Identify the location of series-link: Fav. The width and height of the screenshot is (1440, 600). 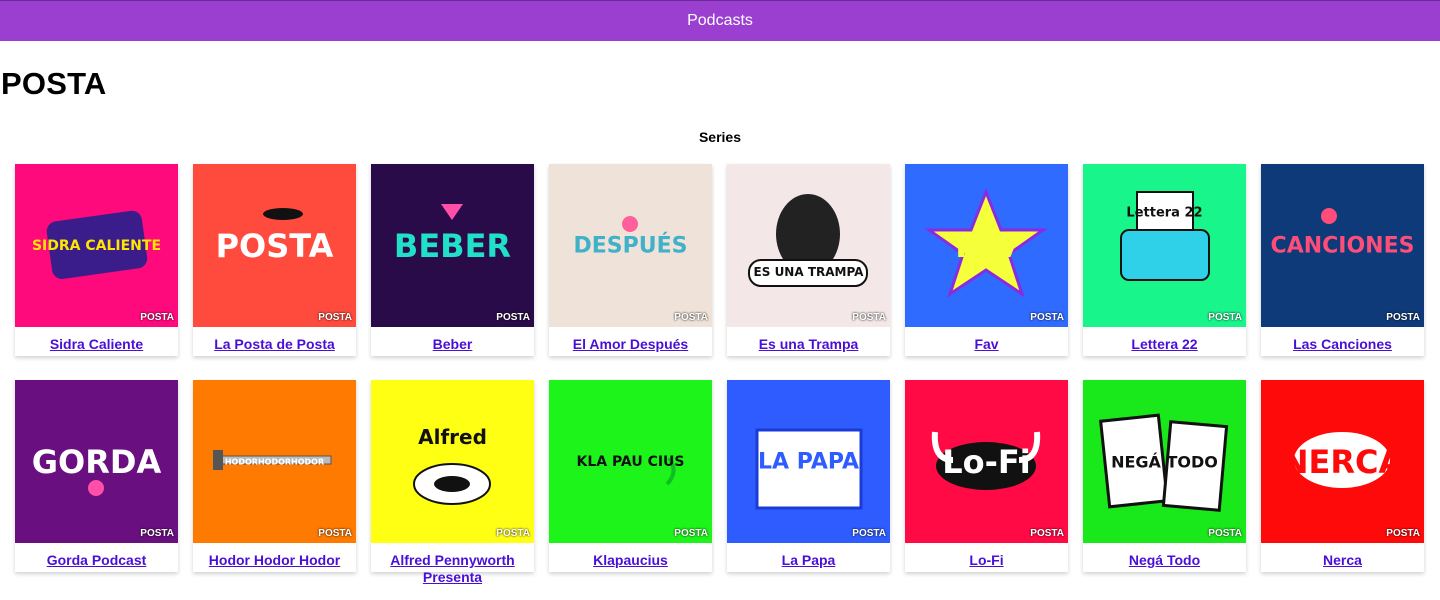
(986, 344).